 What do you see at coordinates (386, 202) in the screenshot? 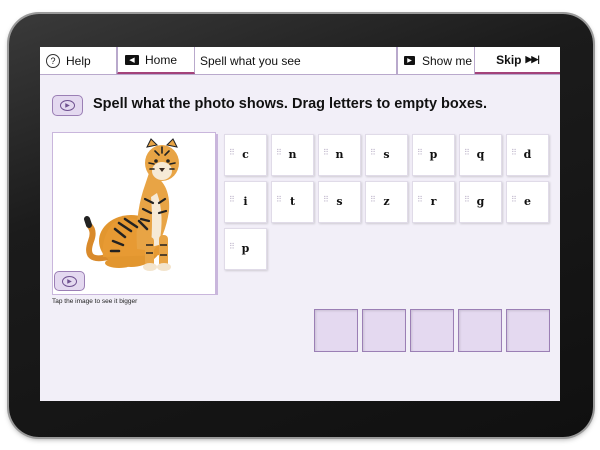
I see `letter-tile: ⠿ z` at bounding box center [386, 202].